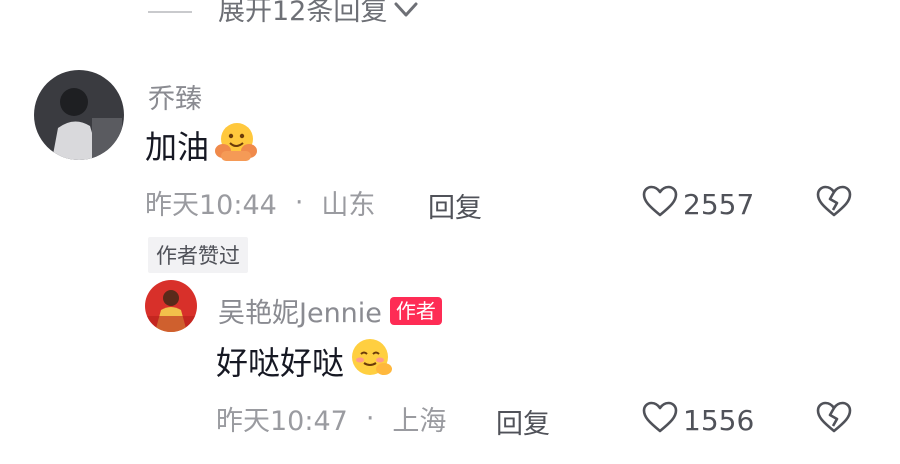 This screenshot has height=464, width=900. I want to click on comment-time: 昨天10:44, so click(211, 205).